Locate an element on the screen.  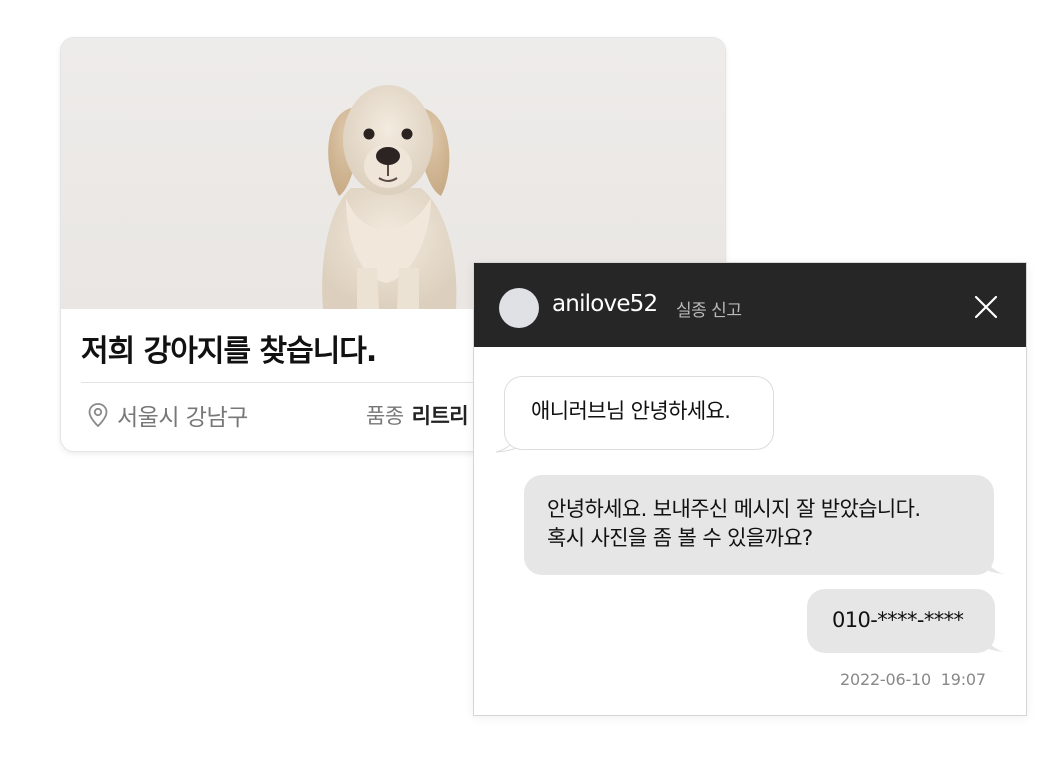
close-icon is located at coordinates (986, 307).